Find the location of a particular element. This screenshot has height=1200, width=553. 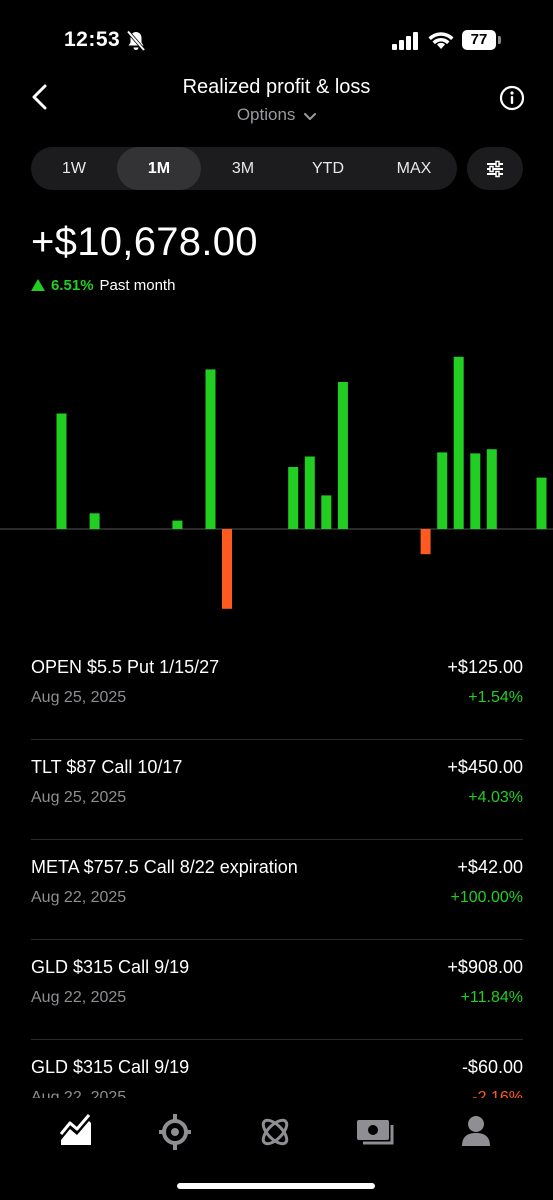

status-time: 12:53 is located at coordinates (92, 39).